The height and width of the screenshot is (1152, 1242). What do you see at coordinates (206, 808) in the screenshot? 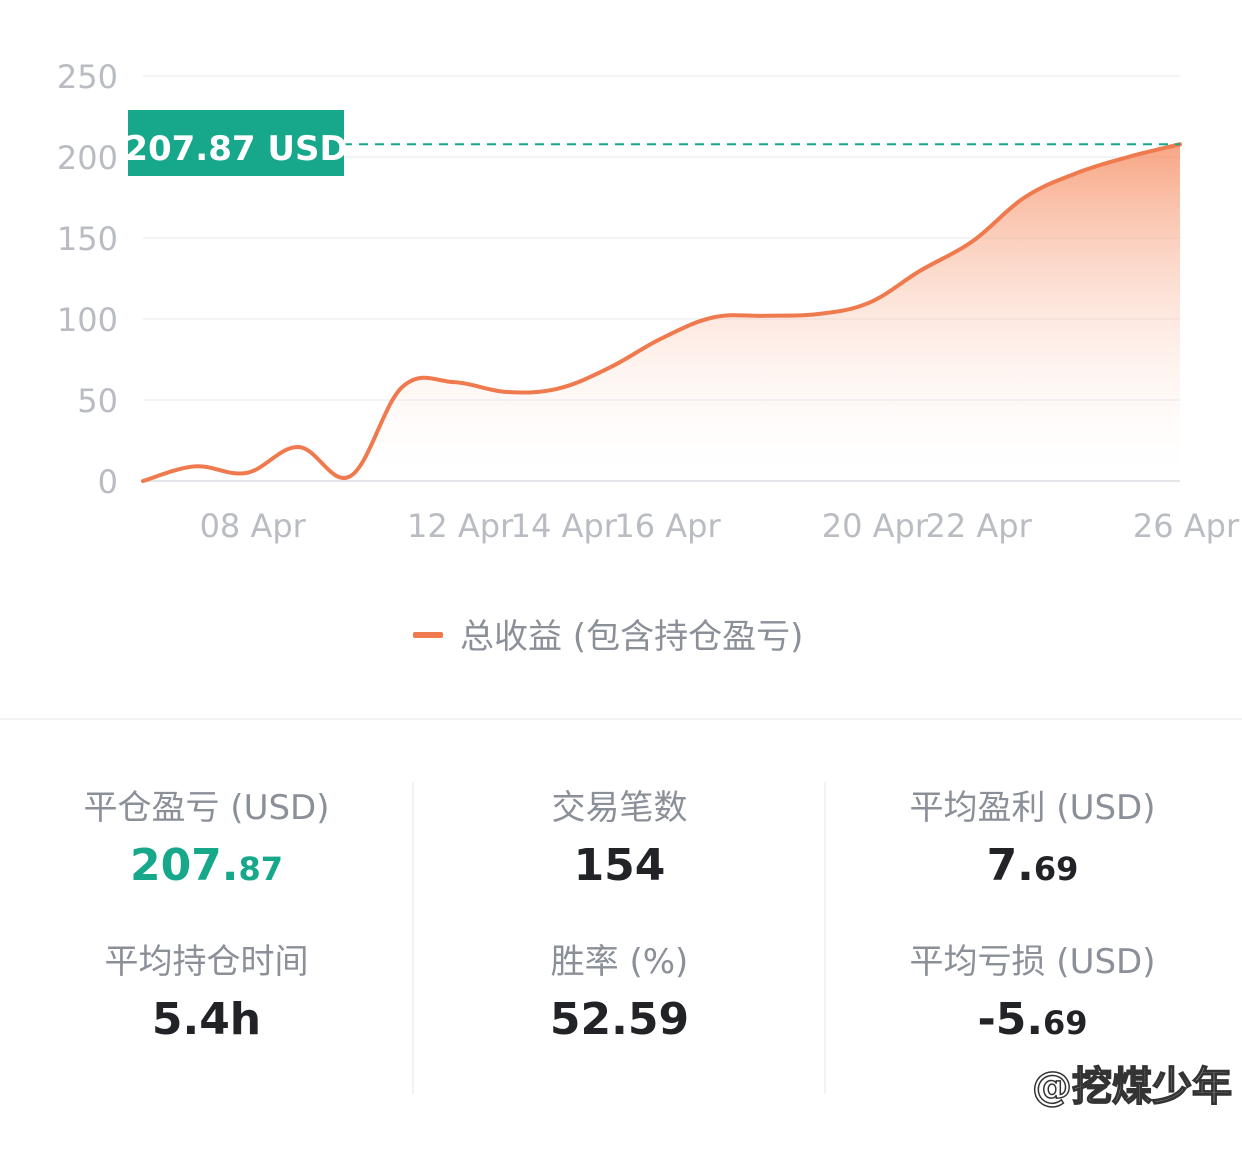
I see `stat-label: 平仓盈亏 (USD)` at bounding box center [206, 808].